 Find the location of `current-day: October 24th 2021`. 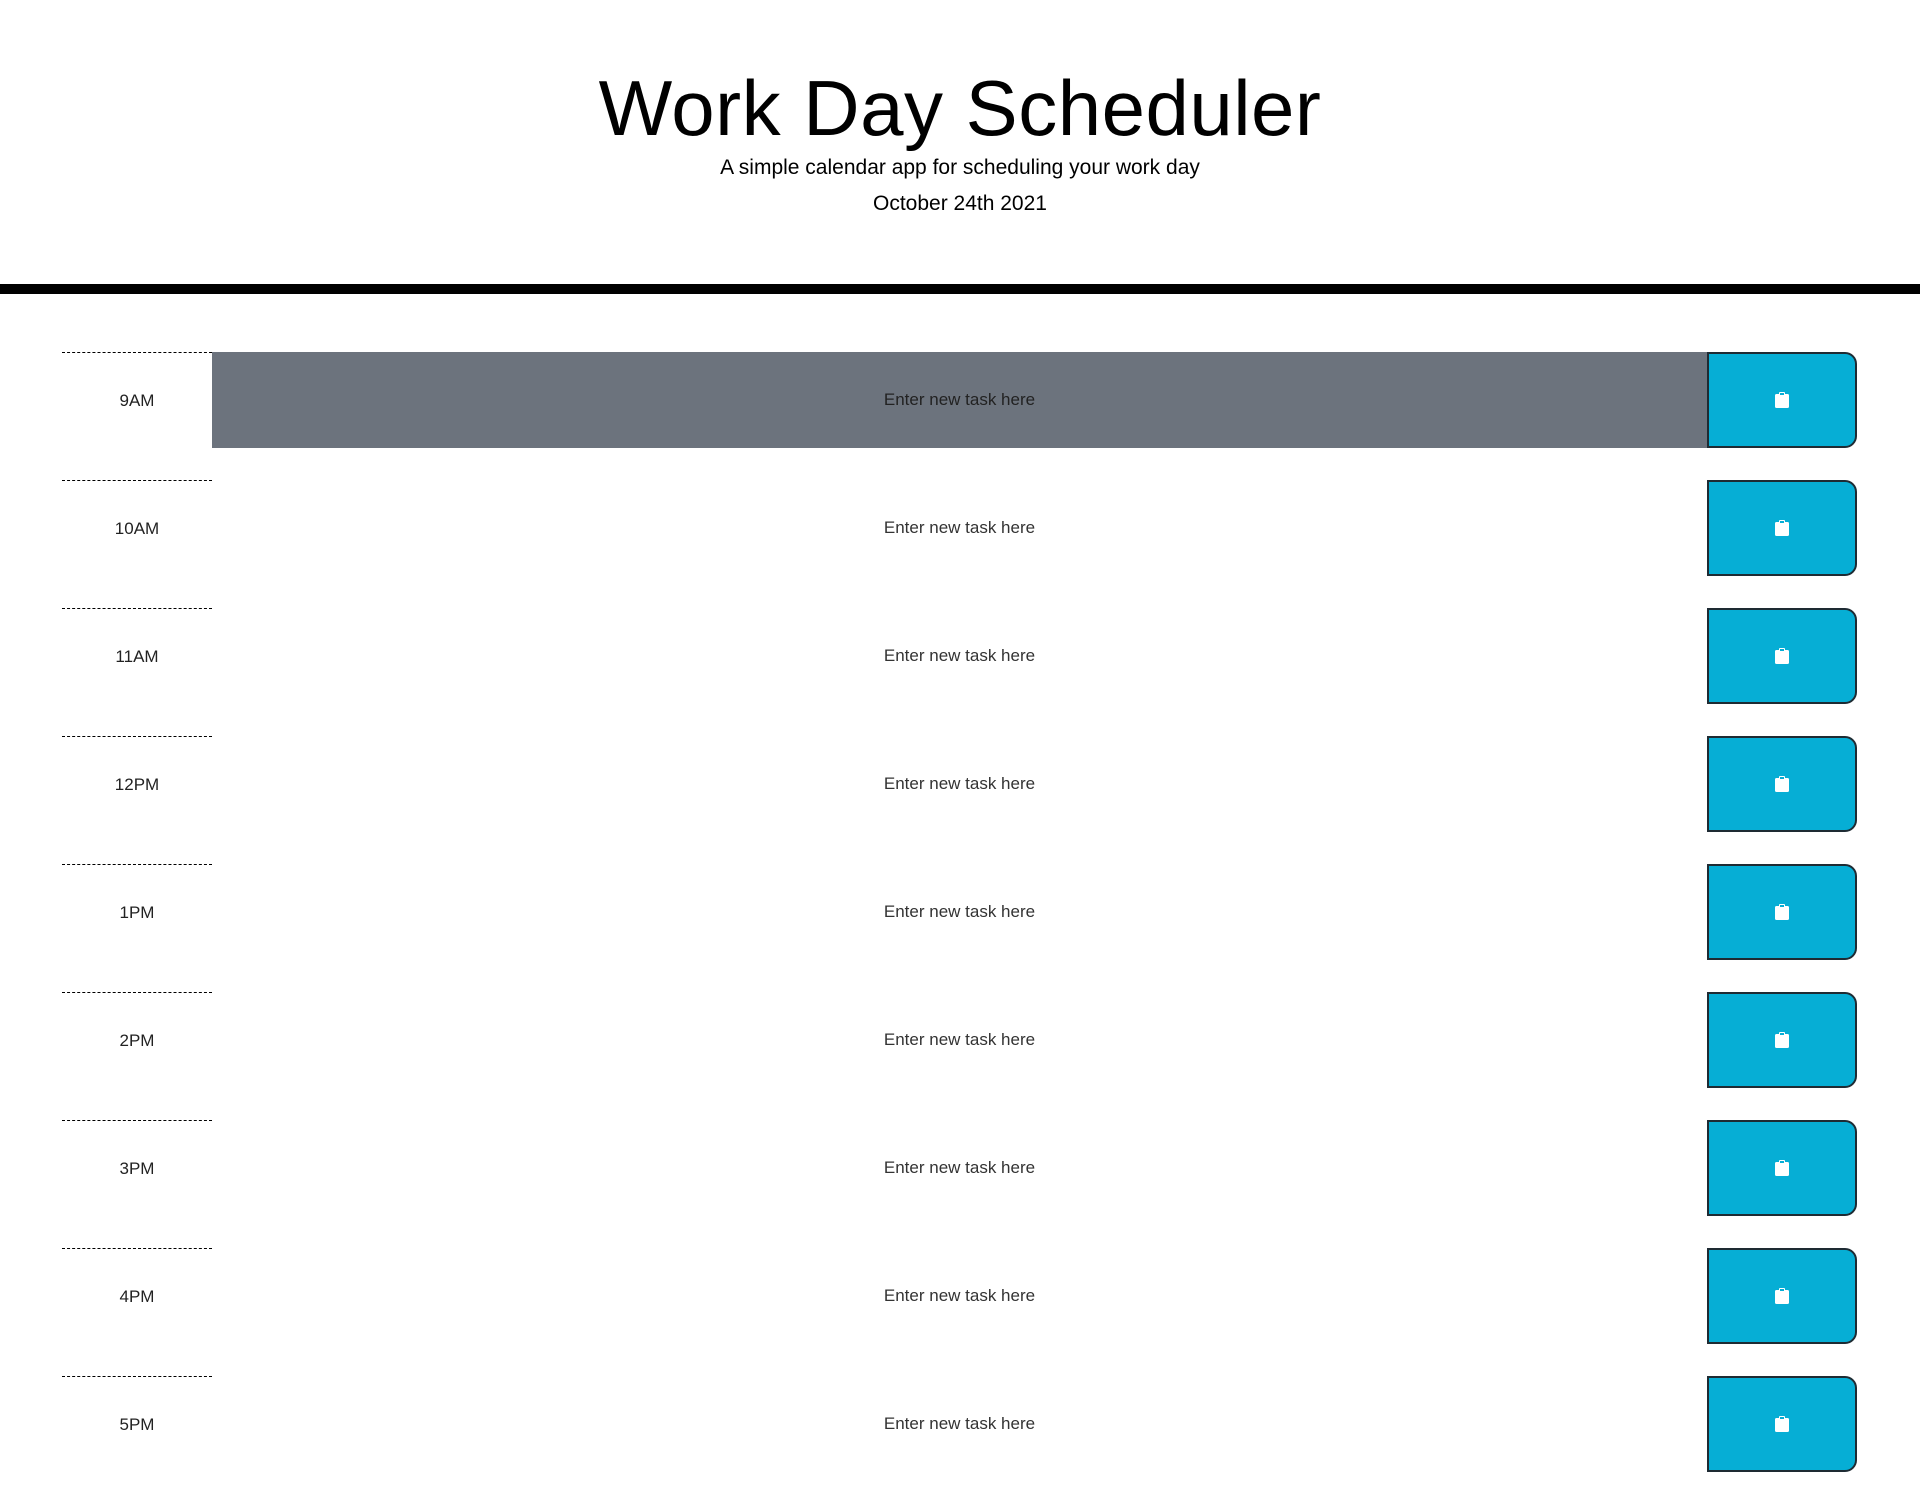

current-day: October 24th 2021 is located at coordinates (960, 203).